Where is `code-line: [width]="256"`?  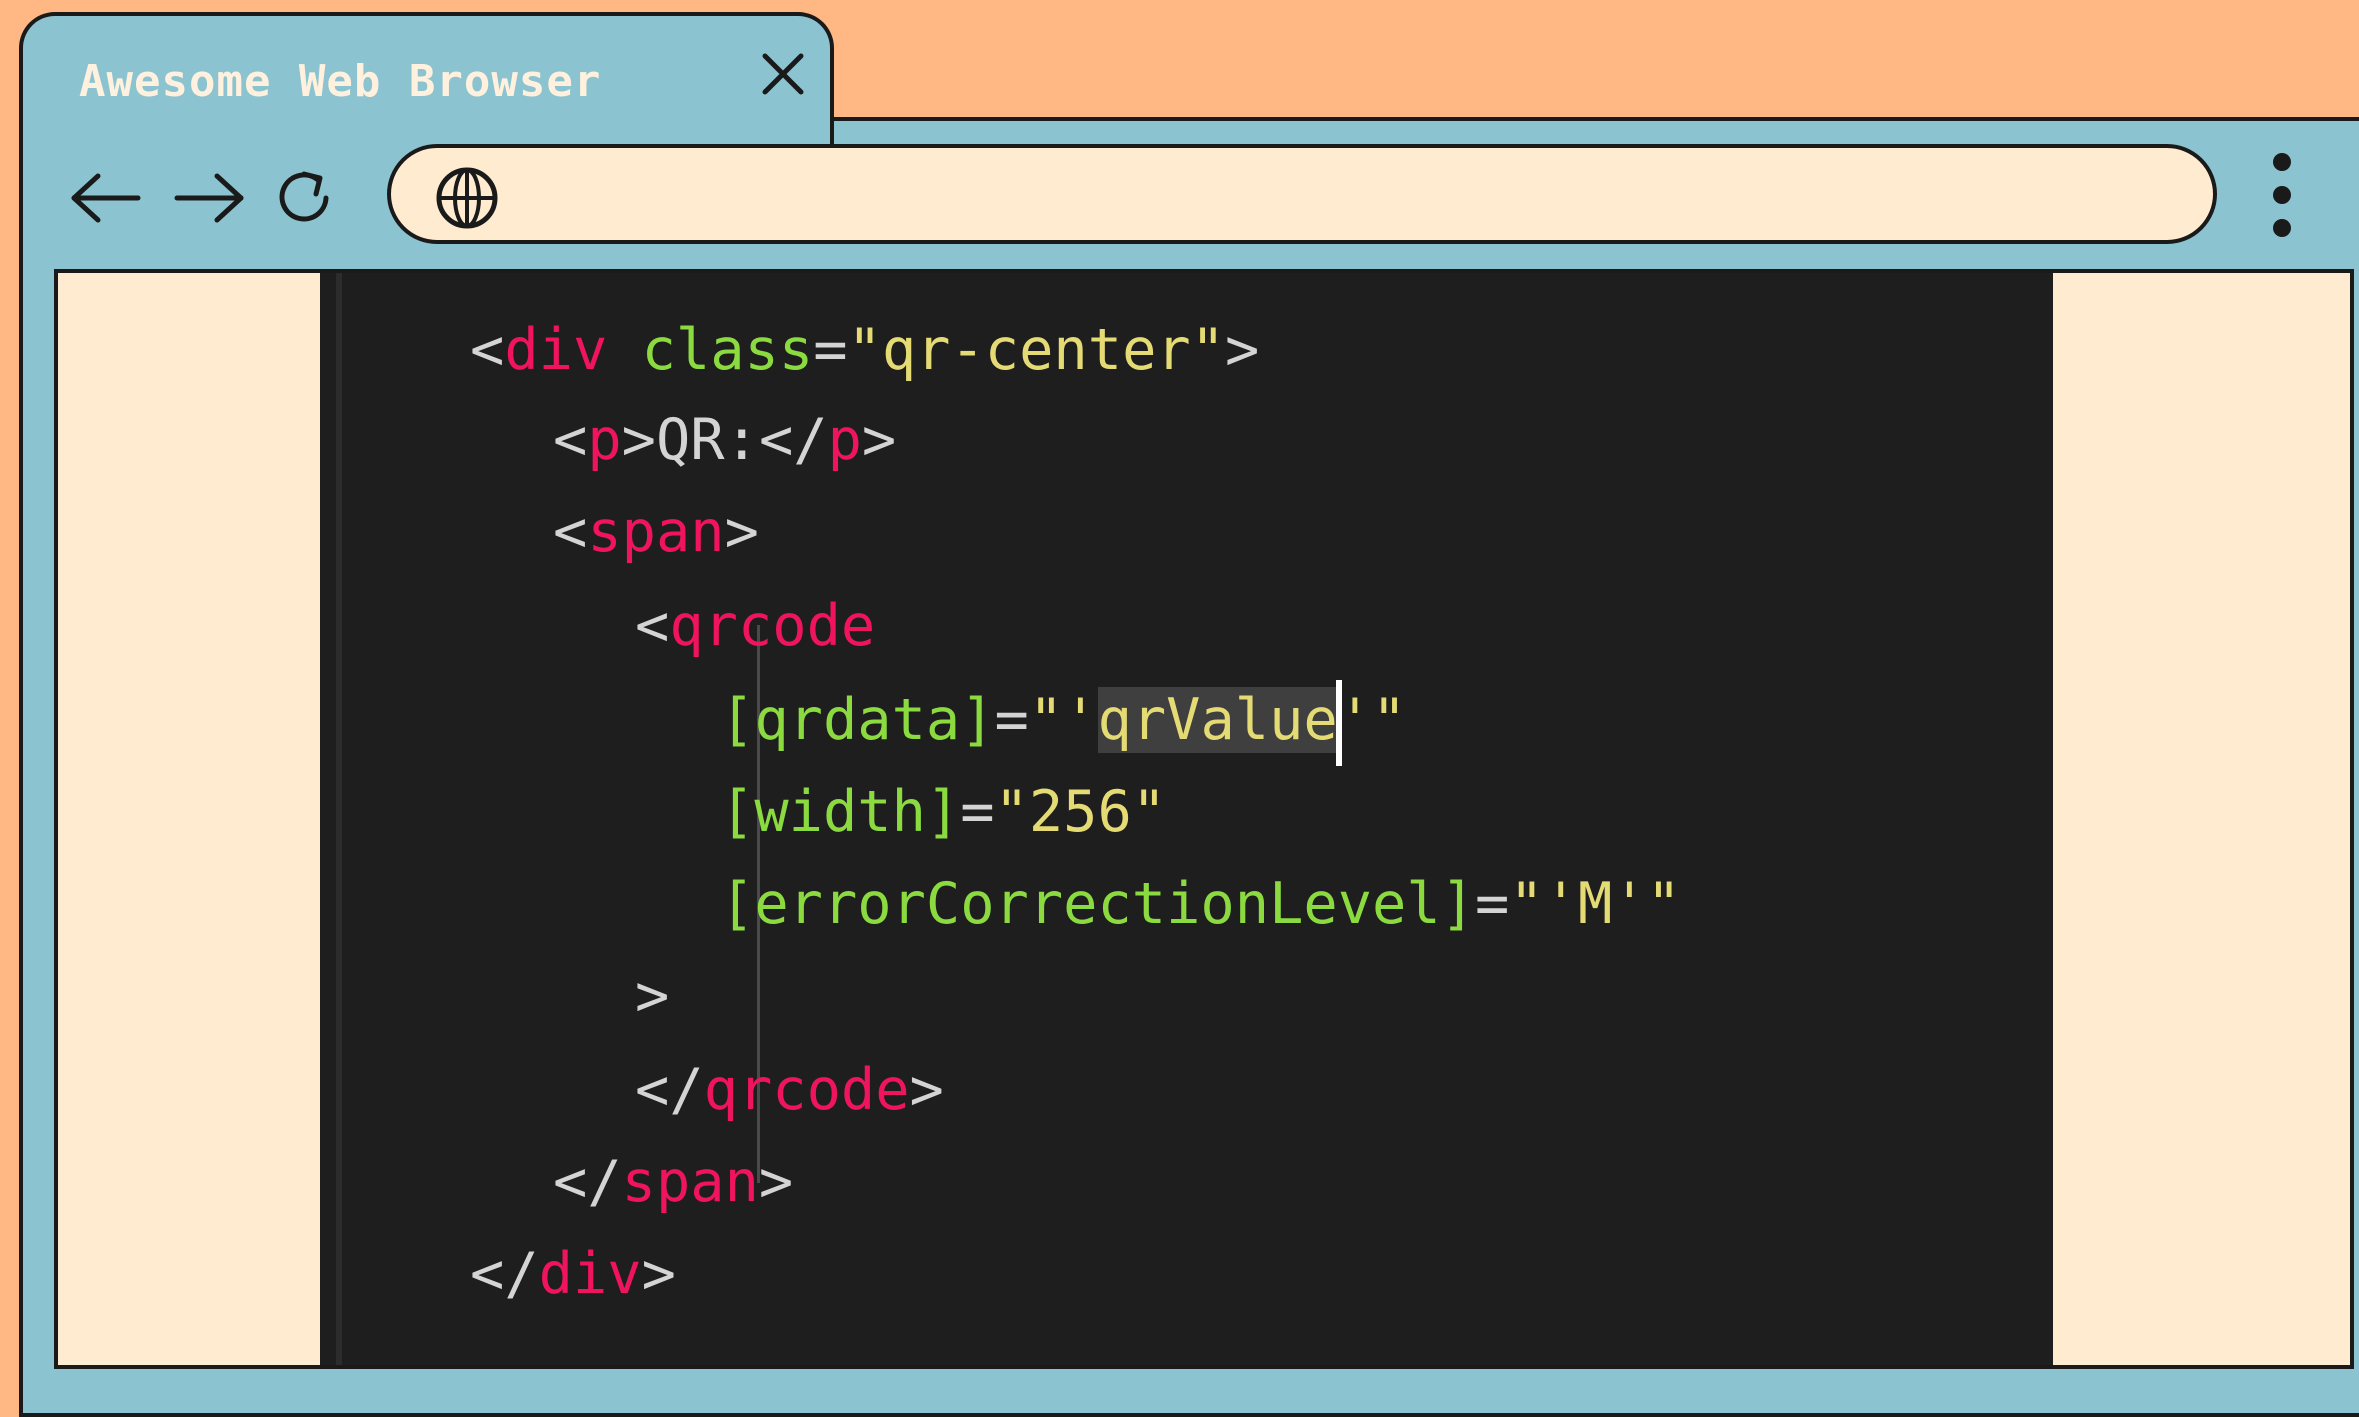 code-line: [width]="256" is located at coordinates (943, 812).